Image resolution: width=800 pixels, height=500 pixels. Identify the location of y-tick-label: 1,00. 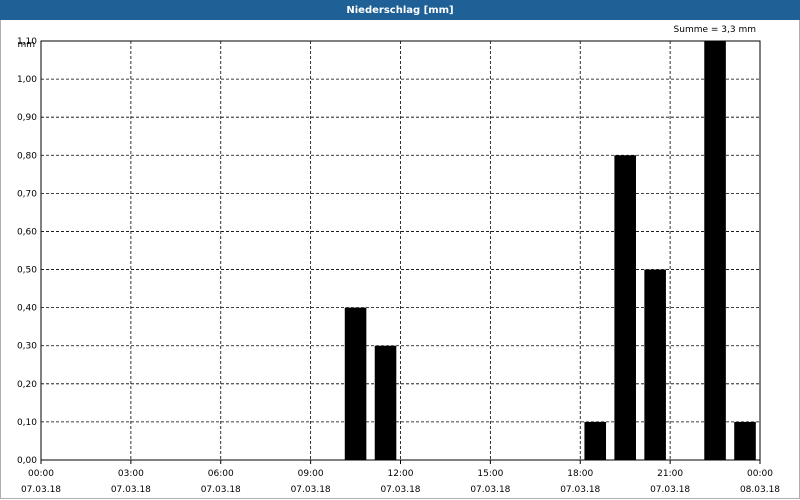
(27, 80).